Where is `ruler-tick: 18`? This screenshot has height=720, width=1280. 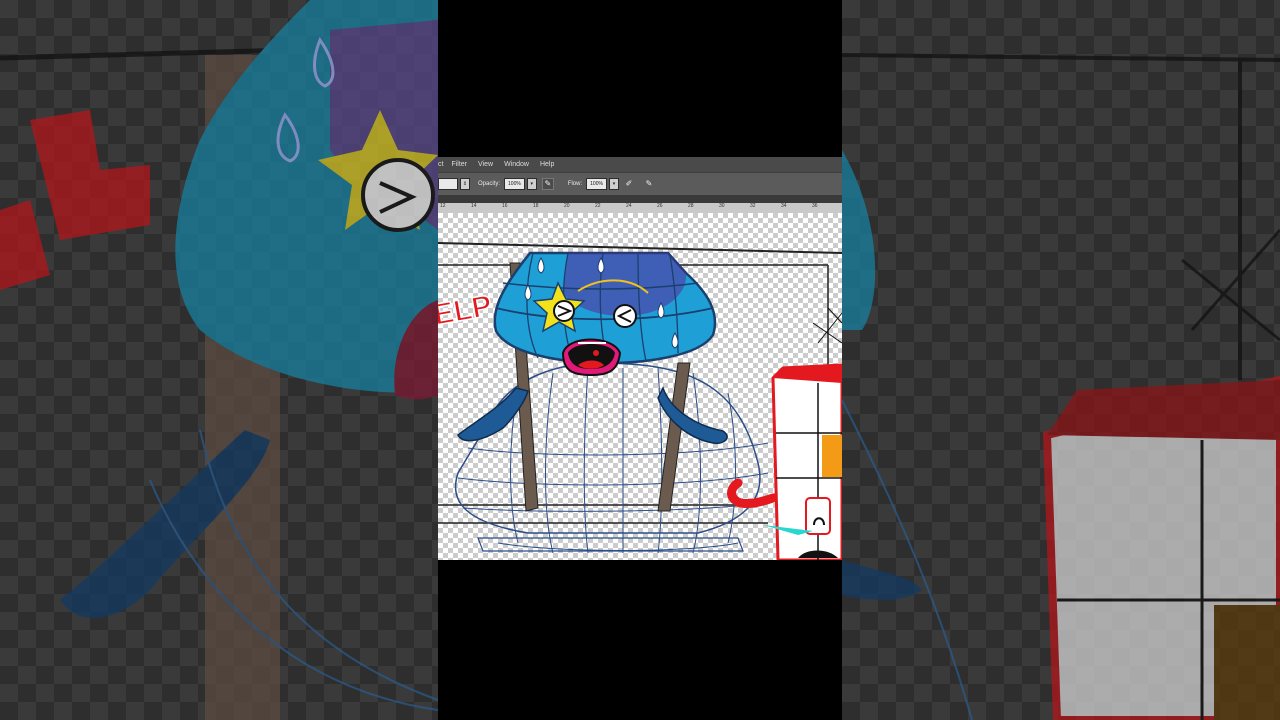
ruler-tick: 18 is located at coordinates (536, 206).